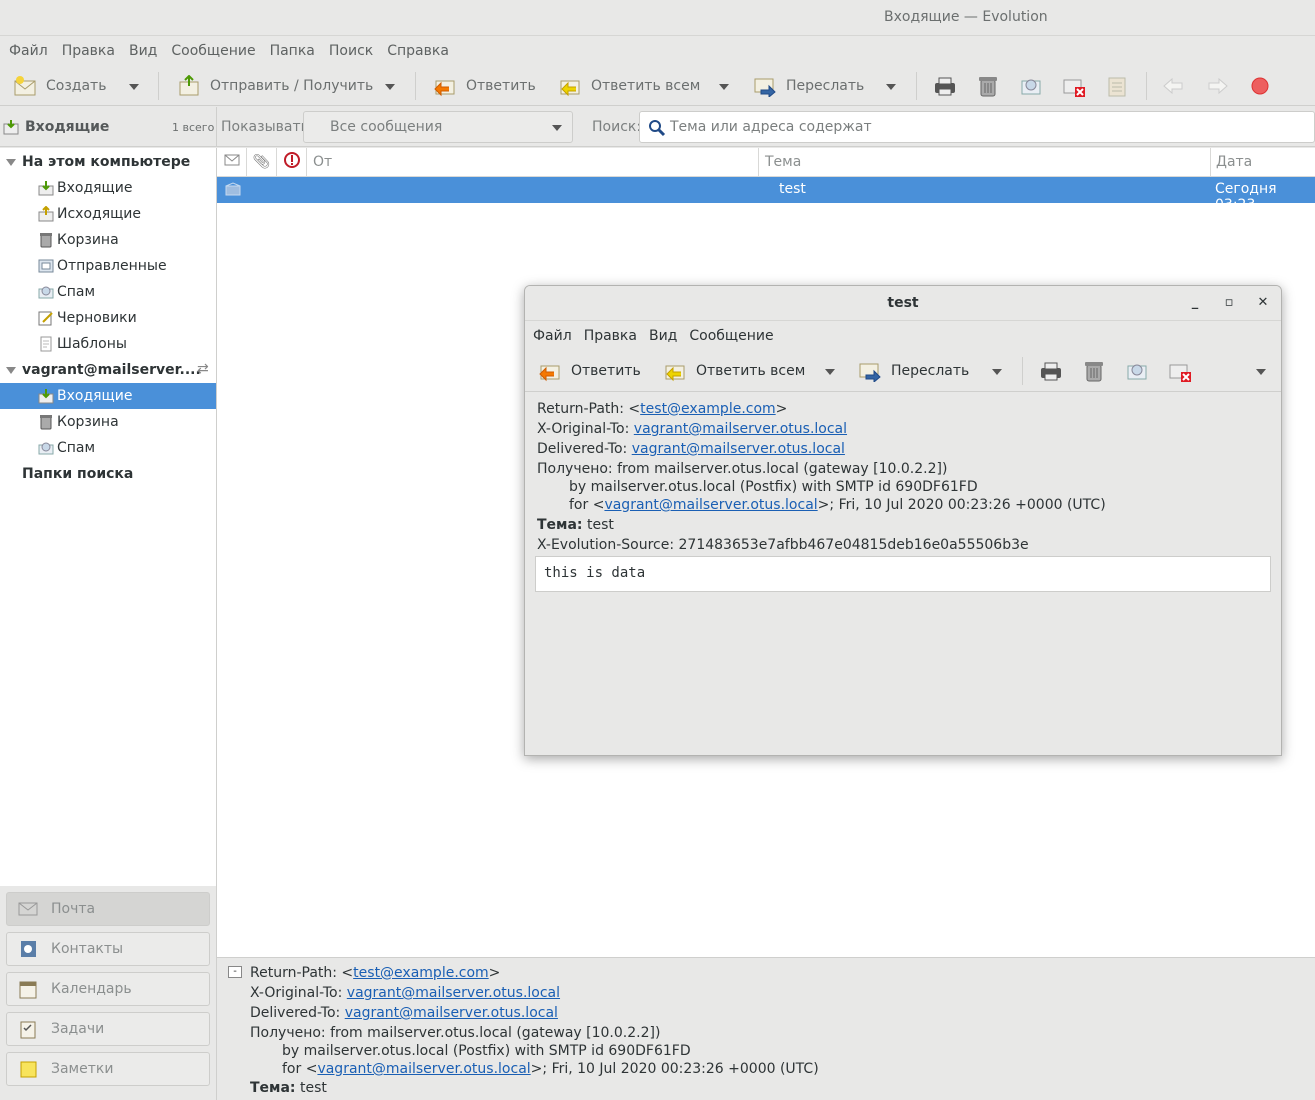  I want to click on minimize-button: _, so click(1195, 303).